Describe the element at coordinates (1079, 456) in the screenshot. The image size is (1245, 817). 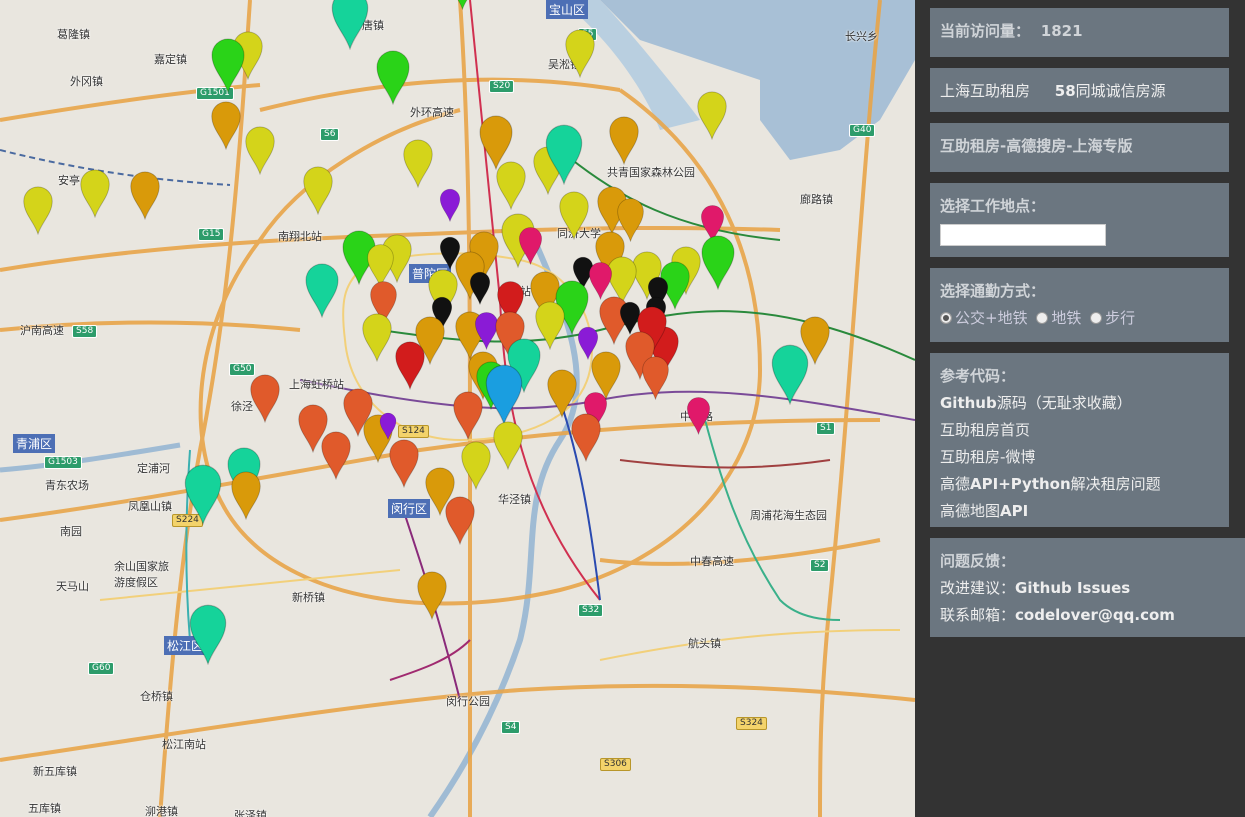
I see `link-weibo: 互助租房-微博` at that location.